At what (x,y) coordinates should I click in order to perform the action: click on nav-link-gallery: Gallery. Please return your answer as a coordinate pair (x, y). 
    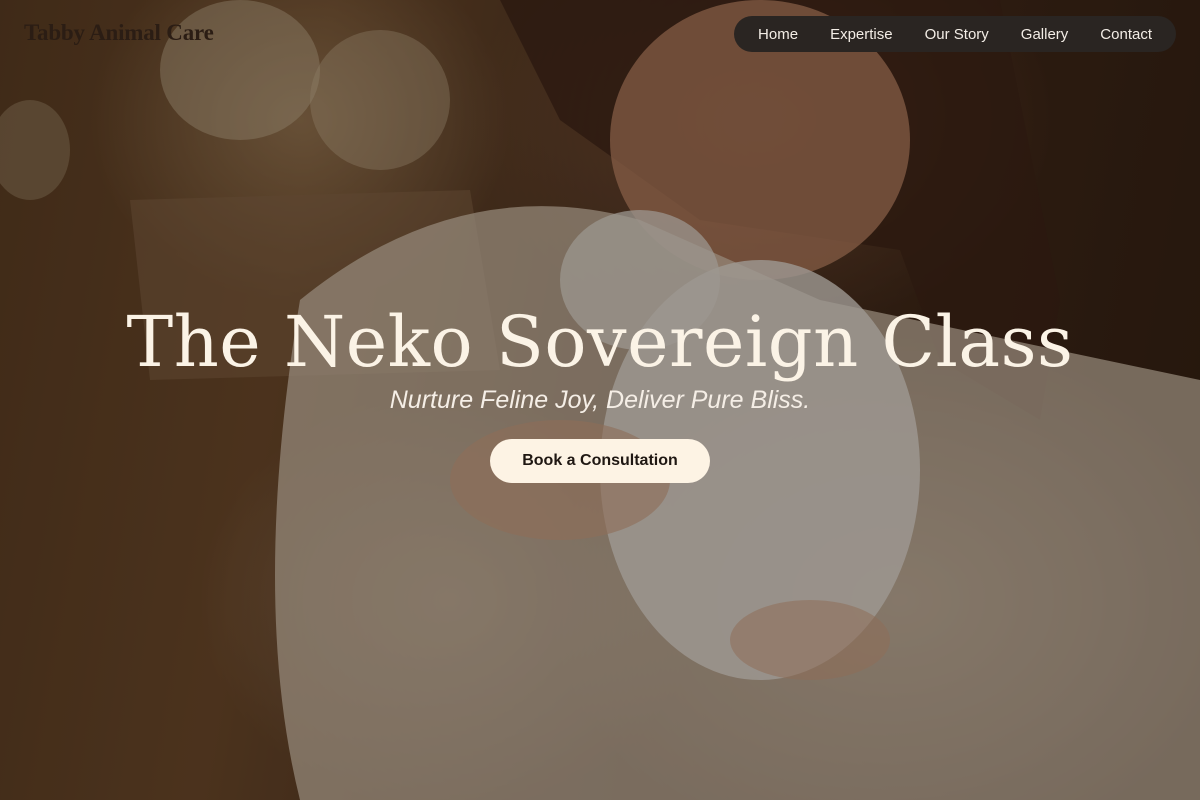
    Looking at the image, I should click on (1045, 34).